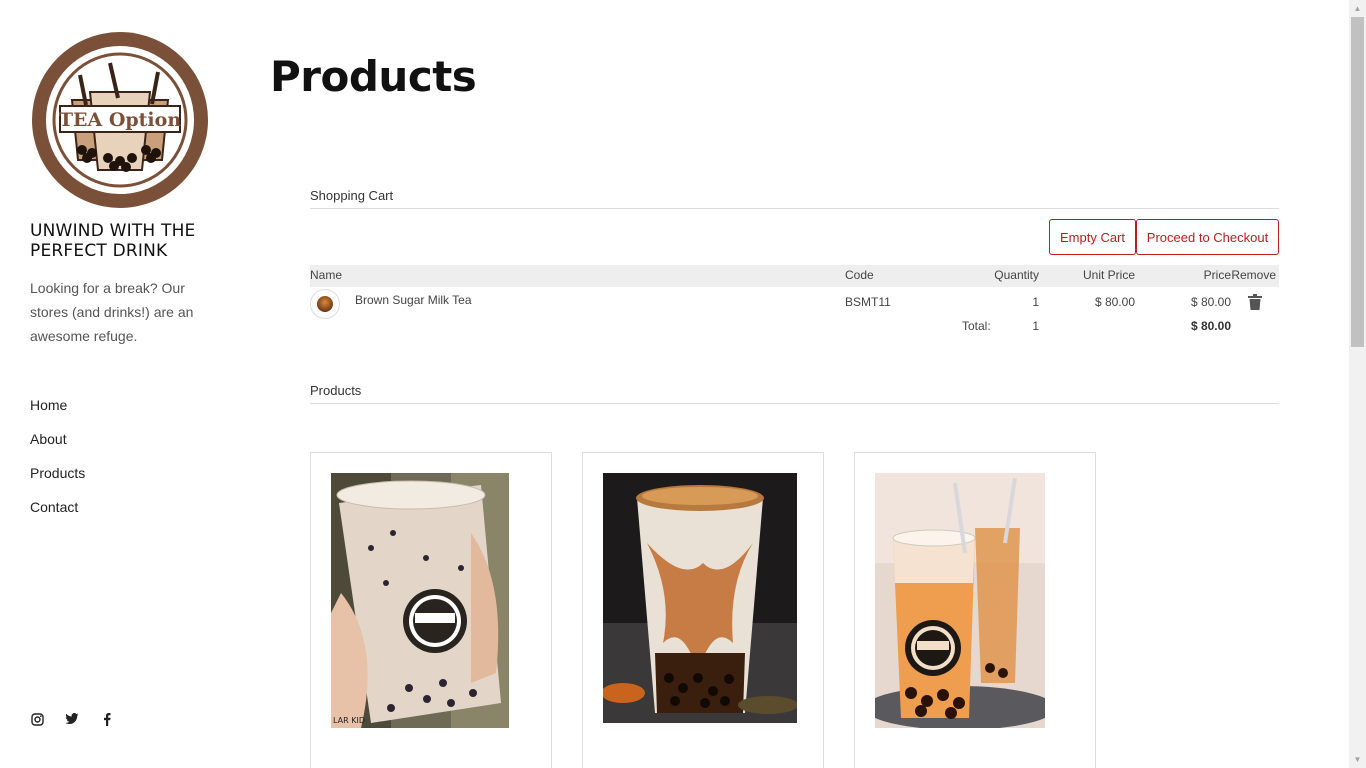 The image size is (1366, 768). What do you see at coordinates (859, 275) in the screenshot?
I see `column-code: Code` at bounding box center [859, 275].